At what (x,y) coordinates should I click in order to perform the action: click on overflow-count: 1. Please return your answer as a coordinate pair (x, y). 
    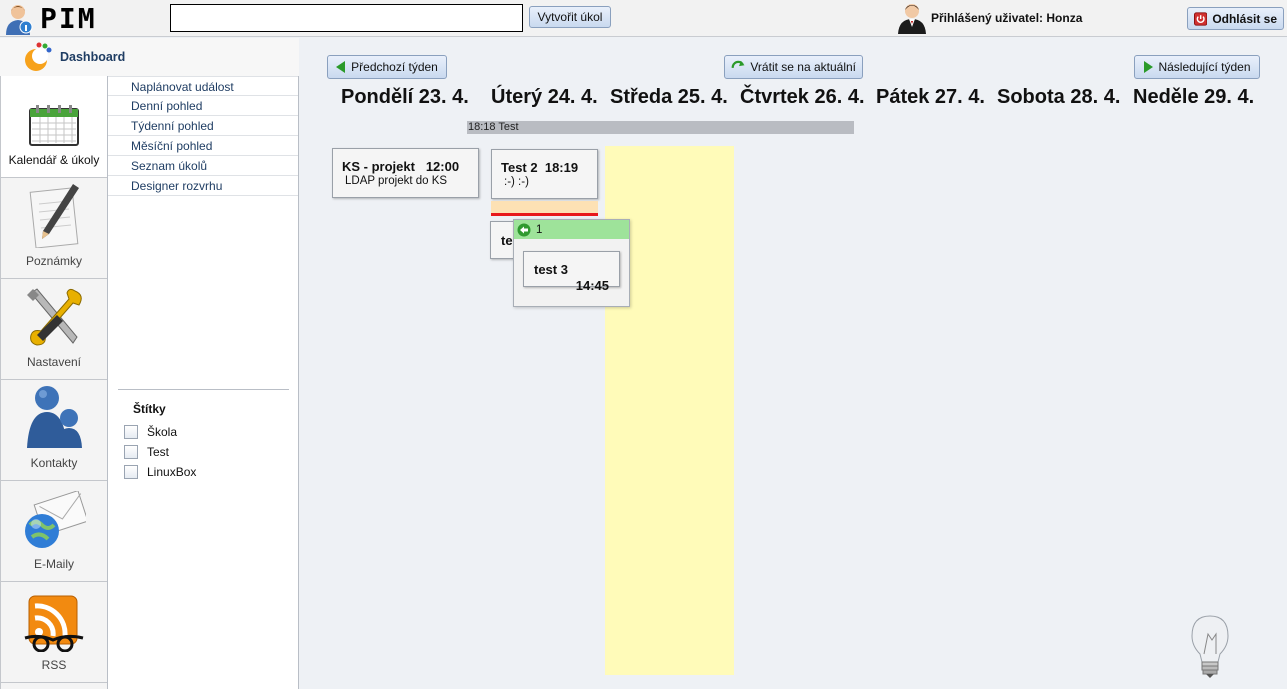
    Looking at the image, I should click on (539, 229).